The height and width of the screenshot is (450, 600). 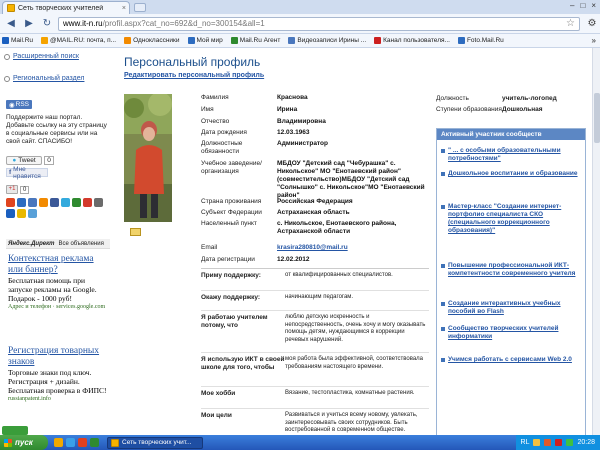 I want to click on field-label: Email, so click(x=209, y=247).